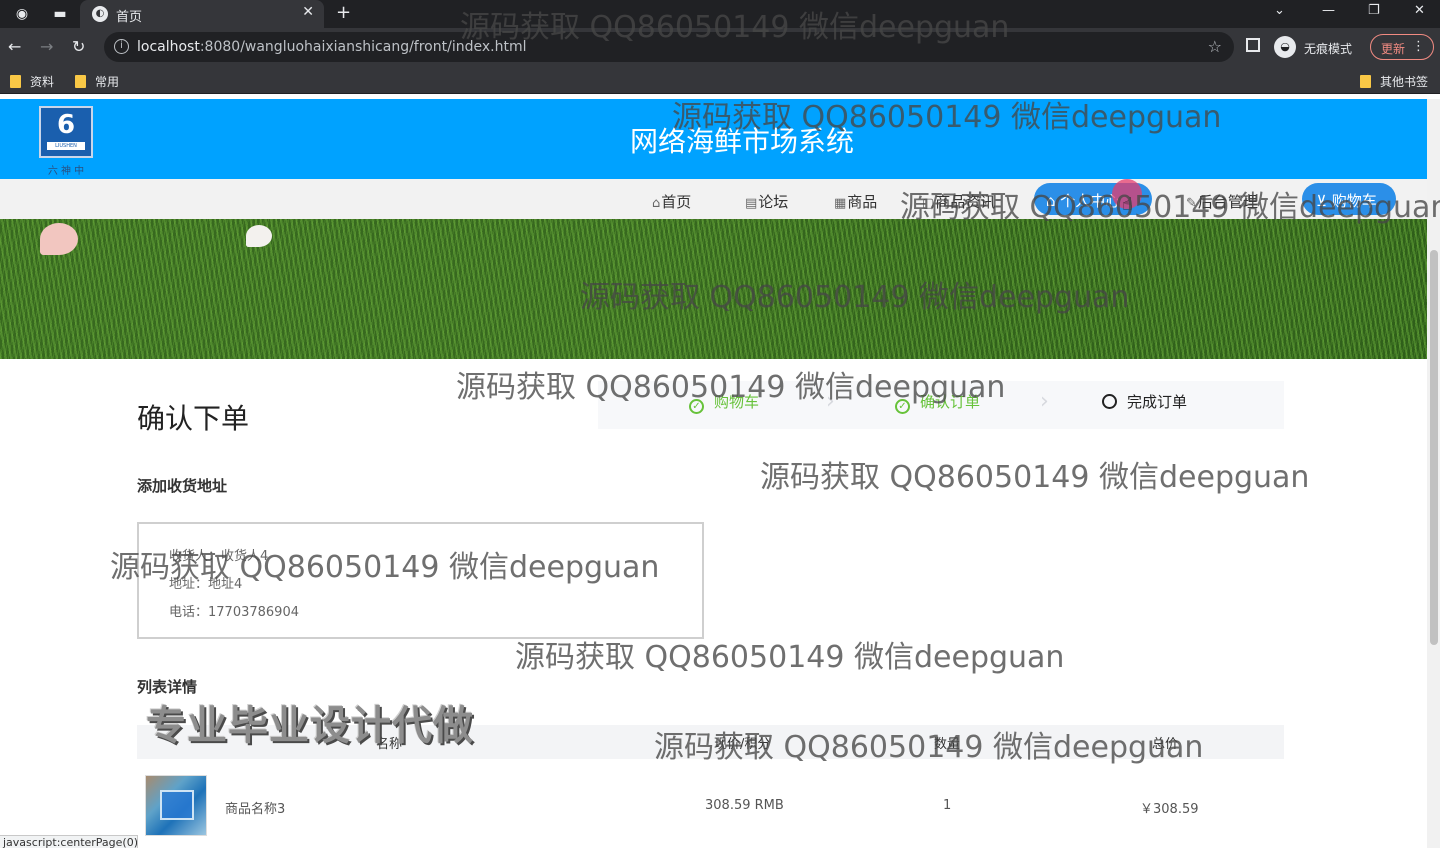  What do you see at coordinates (255, 809) in the screenshot?
I see `product-name: 商品名称3` at bounding box center [255, 809].